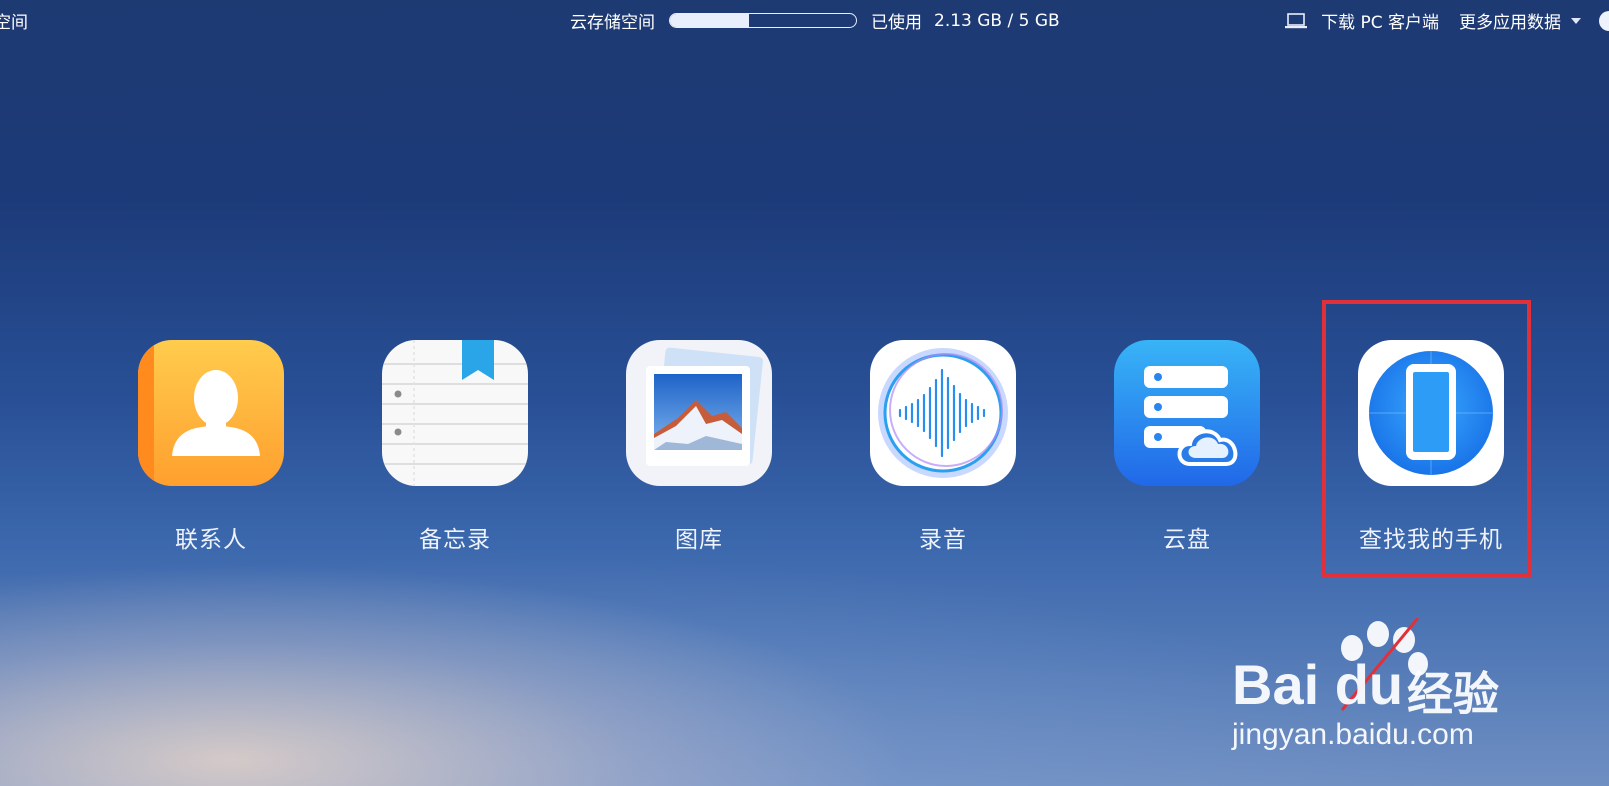 The width and height of the screenshot is (1609, 786). What do you see at coordinates (896, 23) in the screenshot?
I see `used-label: 已使用` at bounding box center [896, 23].